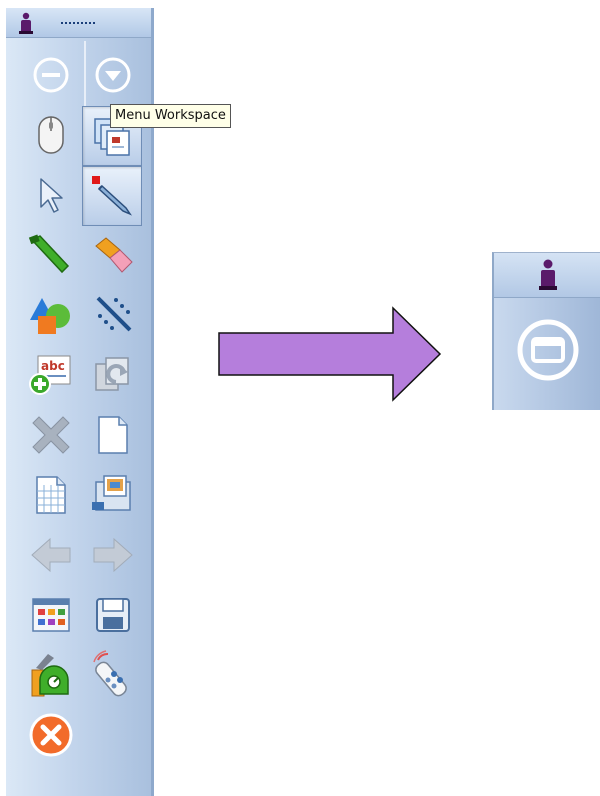 The image size is (600, 796). I want to click on right-arrow-icon, so click(330, 354).